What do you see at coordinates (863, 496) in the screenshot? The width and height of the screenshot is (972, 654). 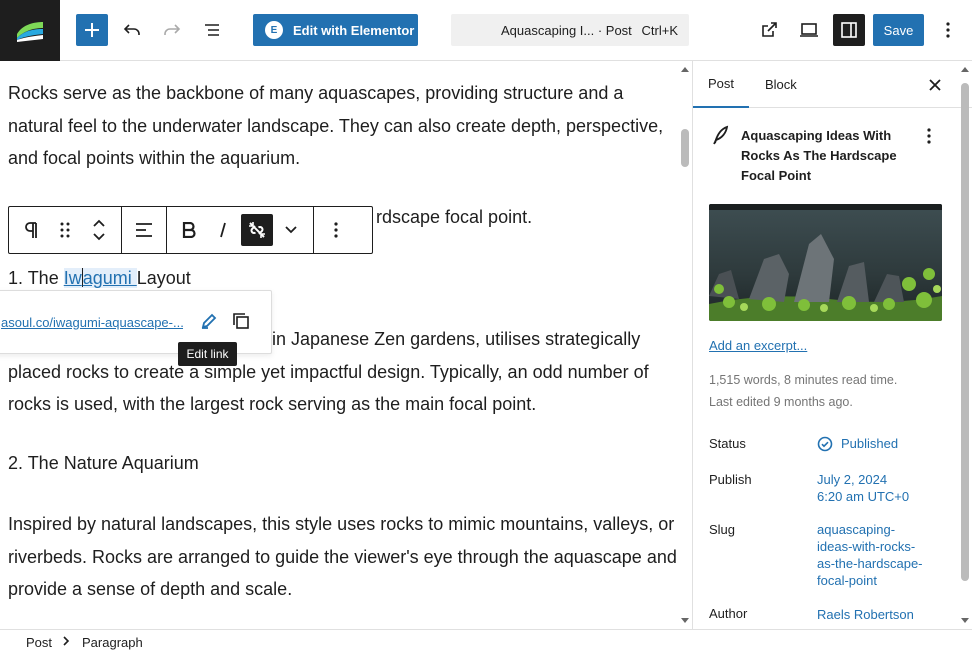 I see `publish-time: 6:20 am UTC+0` at bounding box center [863, 496].